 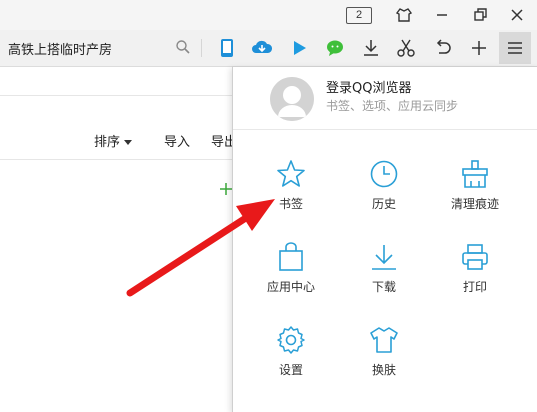 What do you see at coordinates (291, 194) in the screenshot?
I see `menu-item-bookmarks: 书签` at bounding box center [291, 194].